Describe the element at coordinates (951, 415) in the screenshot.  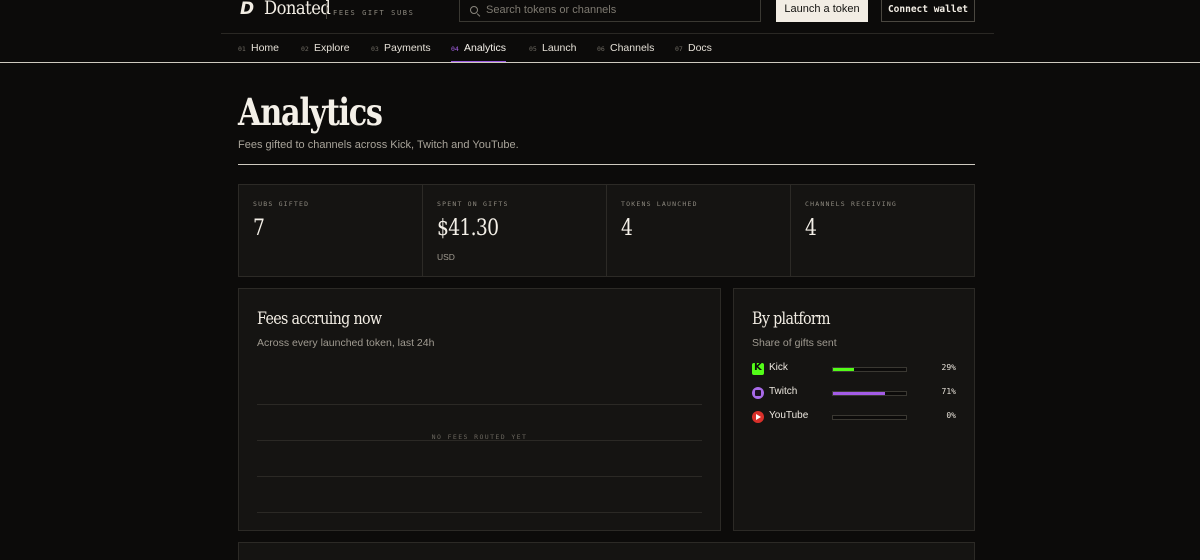
I see `share-percent: 0%` at that location.